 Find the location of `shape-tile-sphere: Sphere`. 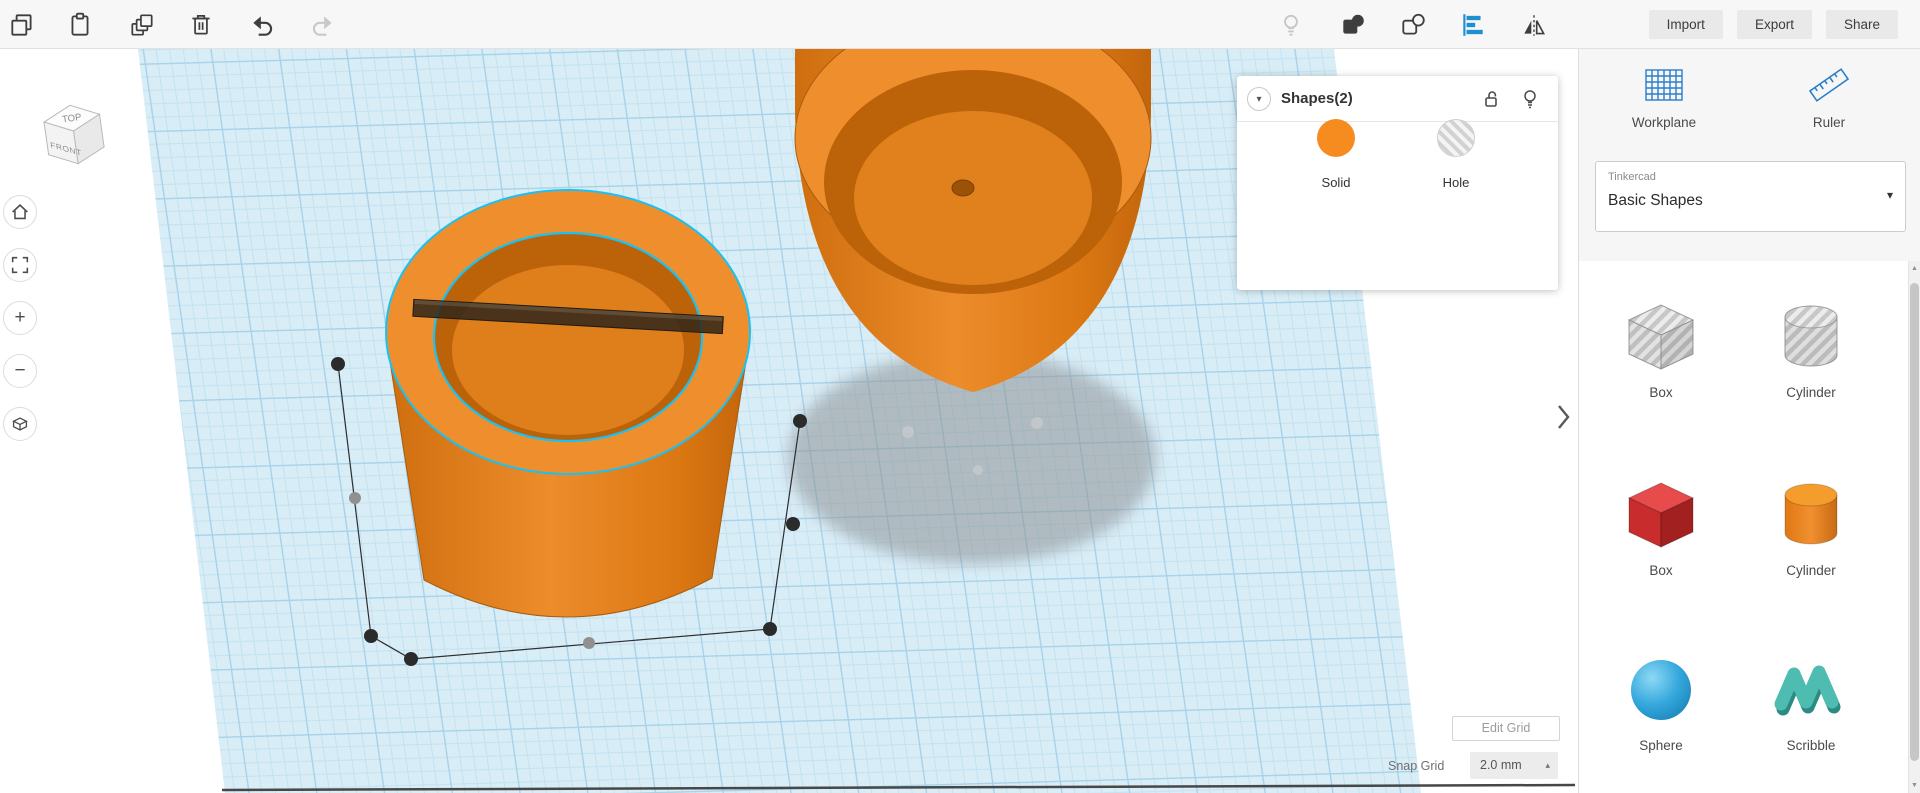

shape-tile-sphere: Sphere is located at coordinates (1661, 699).